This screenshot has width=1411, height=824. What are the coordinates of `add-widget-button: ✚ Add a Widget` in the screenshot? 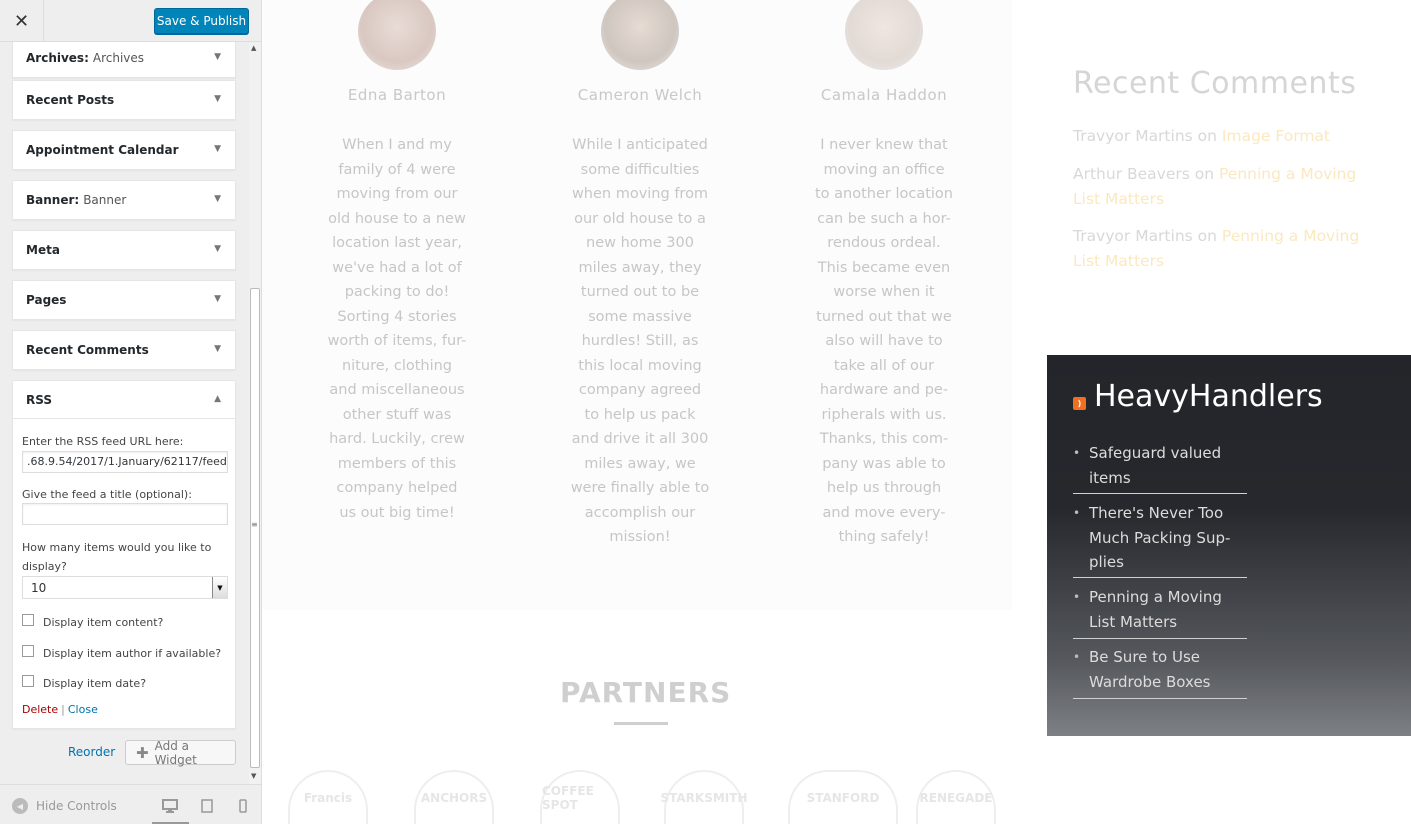 It's located at (180, 753).